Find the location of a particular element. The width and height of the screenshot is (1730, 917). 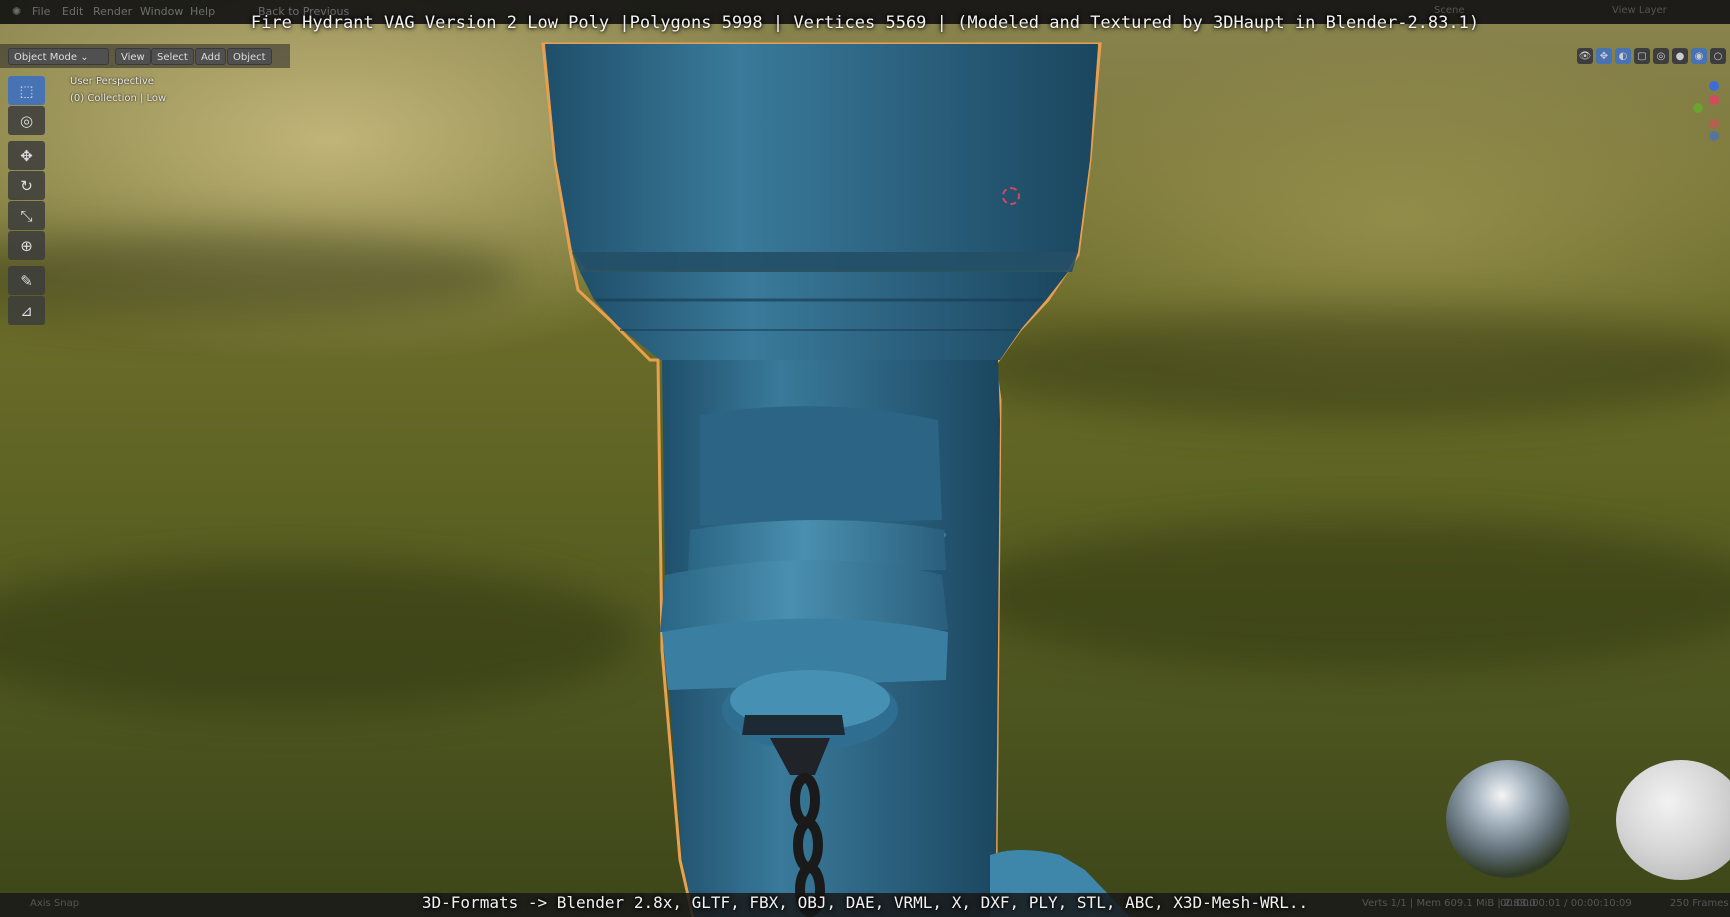

neg-z-axis-icon is located at coordinates (1714, 136).